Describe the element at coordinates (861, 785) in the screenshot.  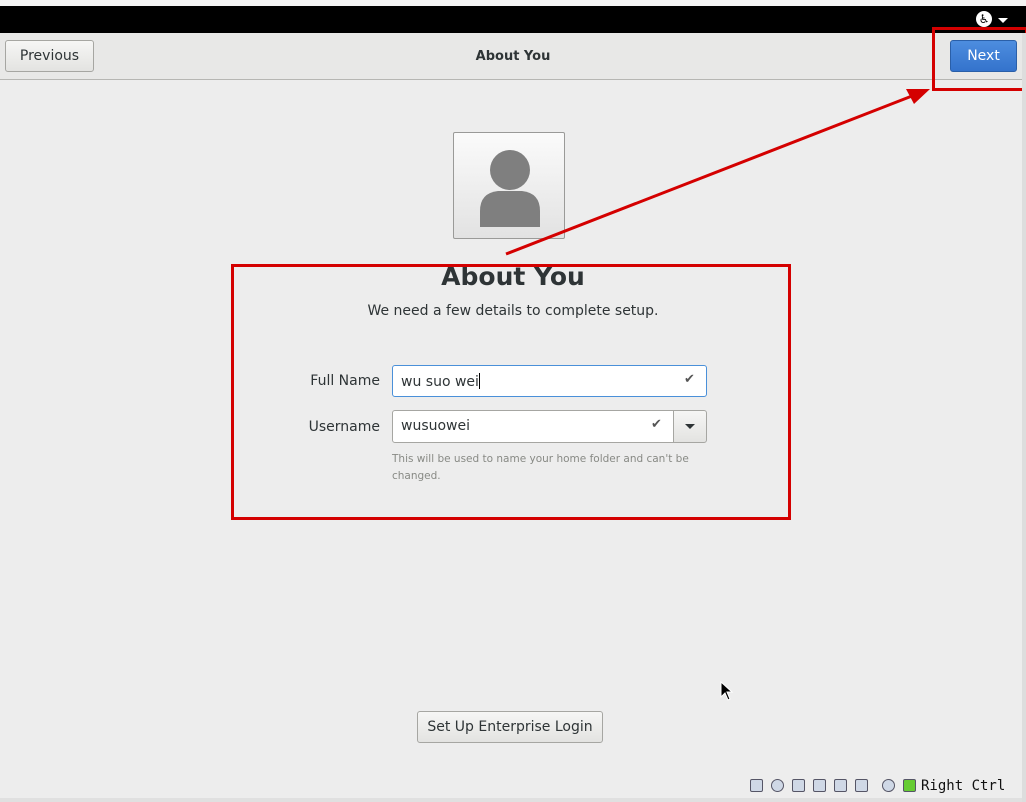
I see `usb-icon` at that location.